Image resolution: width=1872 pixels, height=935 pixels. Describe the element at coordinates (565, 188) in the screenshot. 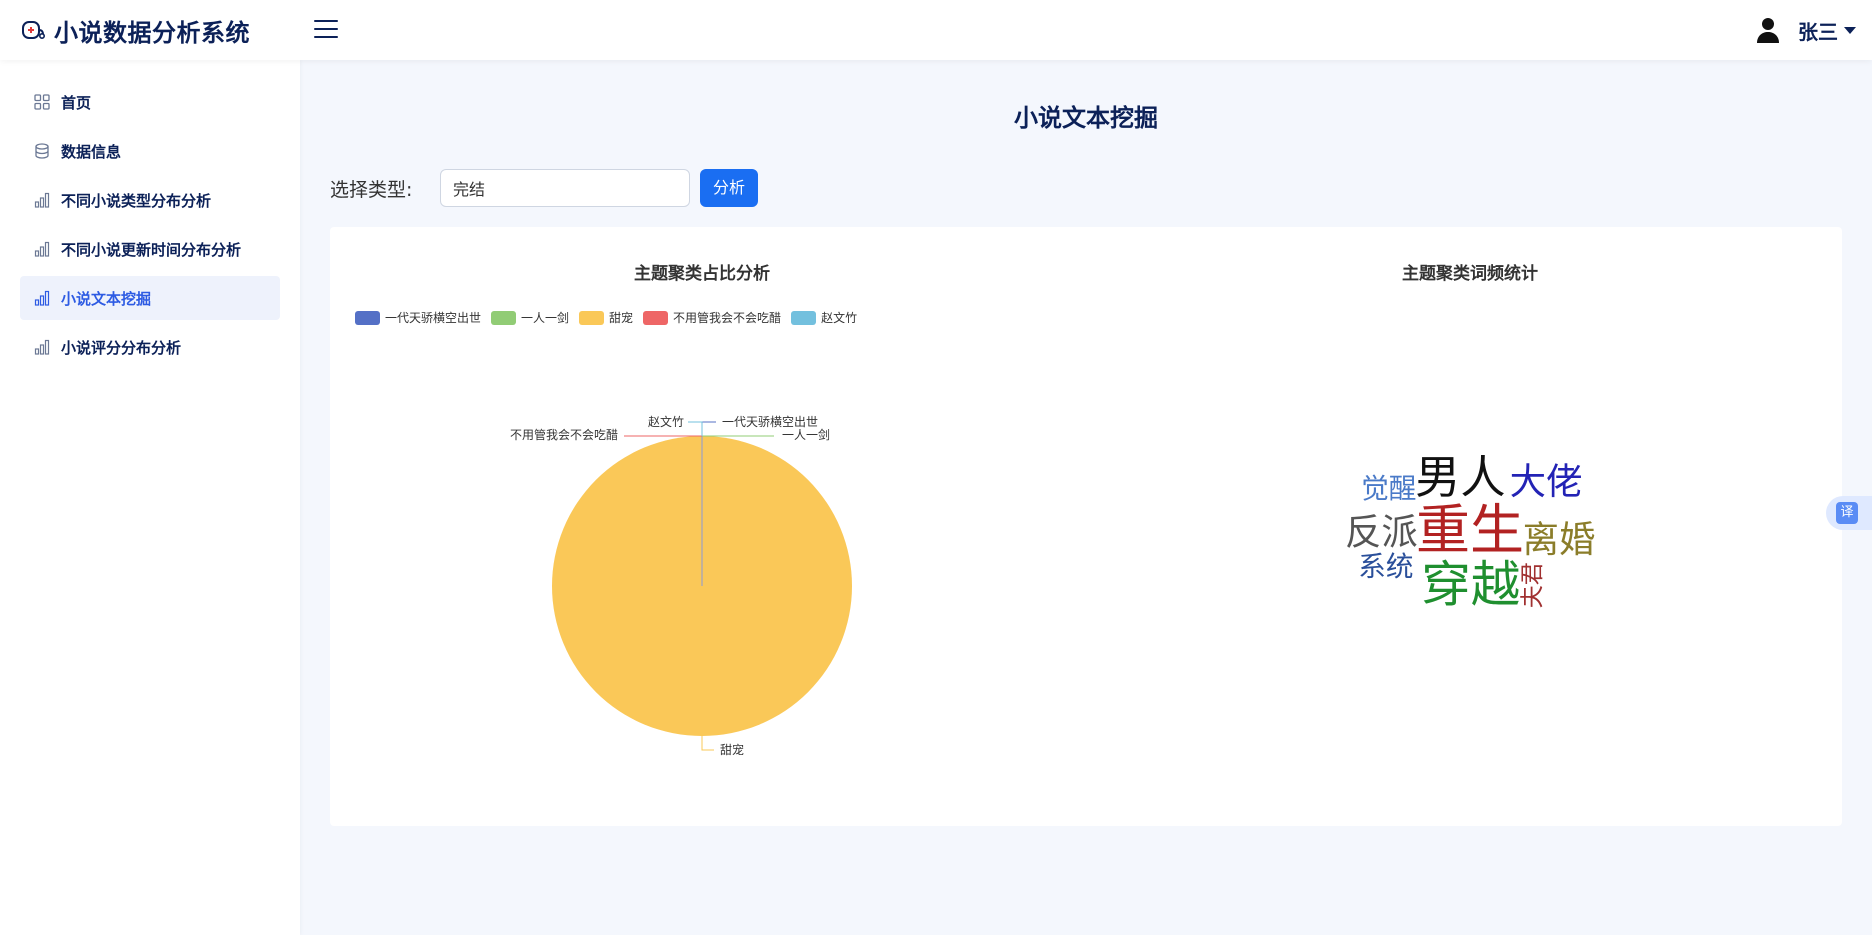

I see `type-filter-input` at that location.